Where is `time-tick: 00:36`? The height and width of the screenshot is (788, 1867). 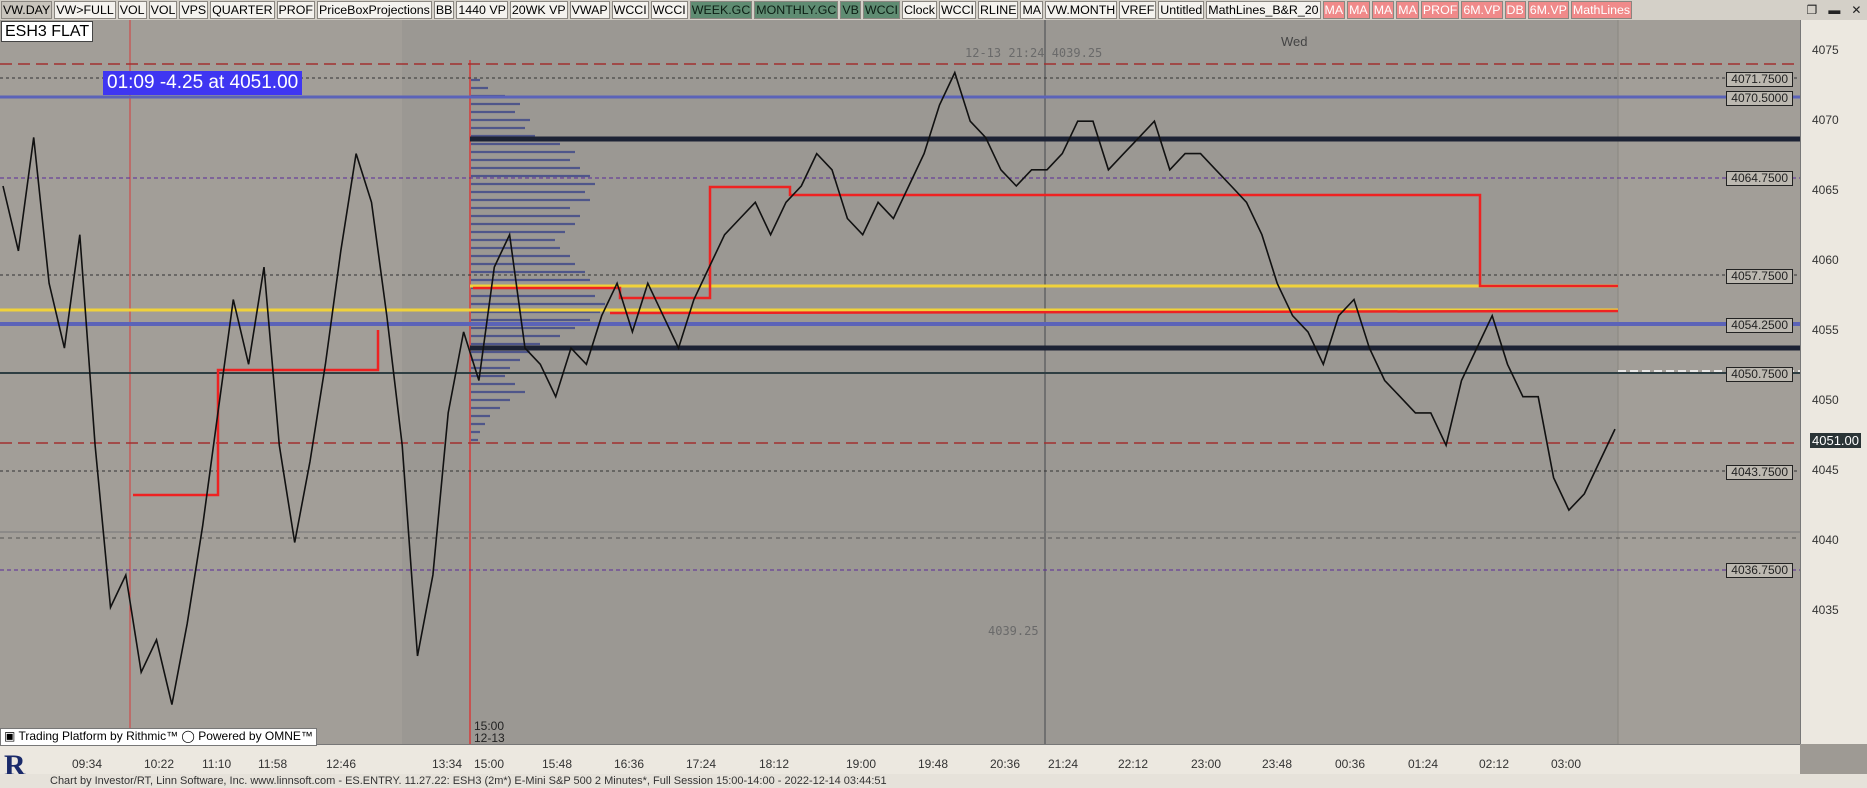
time-tick: 00:36 is located at coordinates (1350, 764).